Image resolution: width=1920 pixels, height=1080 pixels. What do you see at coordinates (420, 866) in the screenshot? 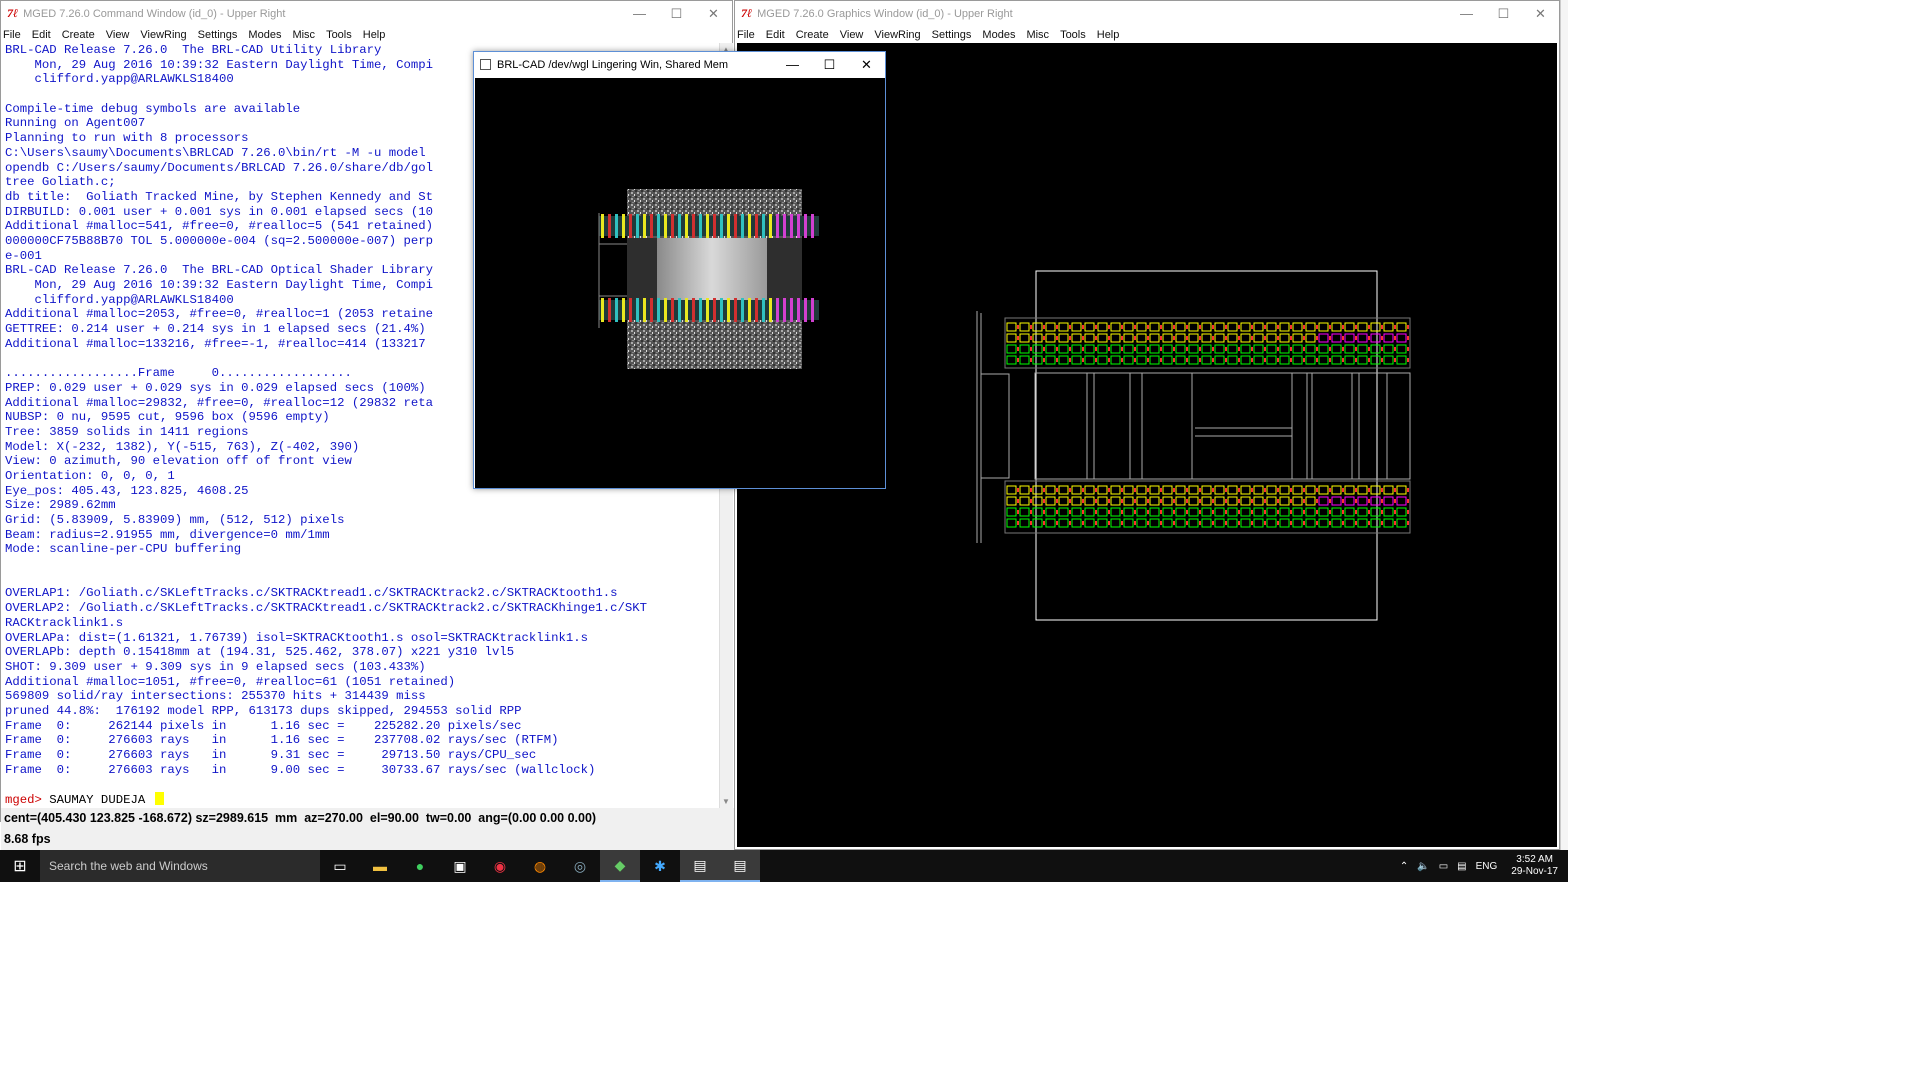
I see `whatsapp-icon: ●` at bounding box center [420, 866].